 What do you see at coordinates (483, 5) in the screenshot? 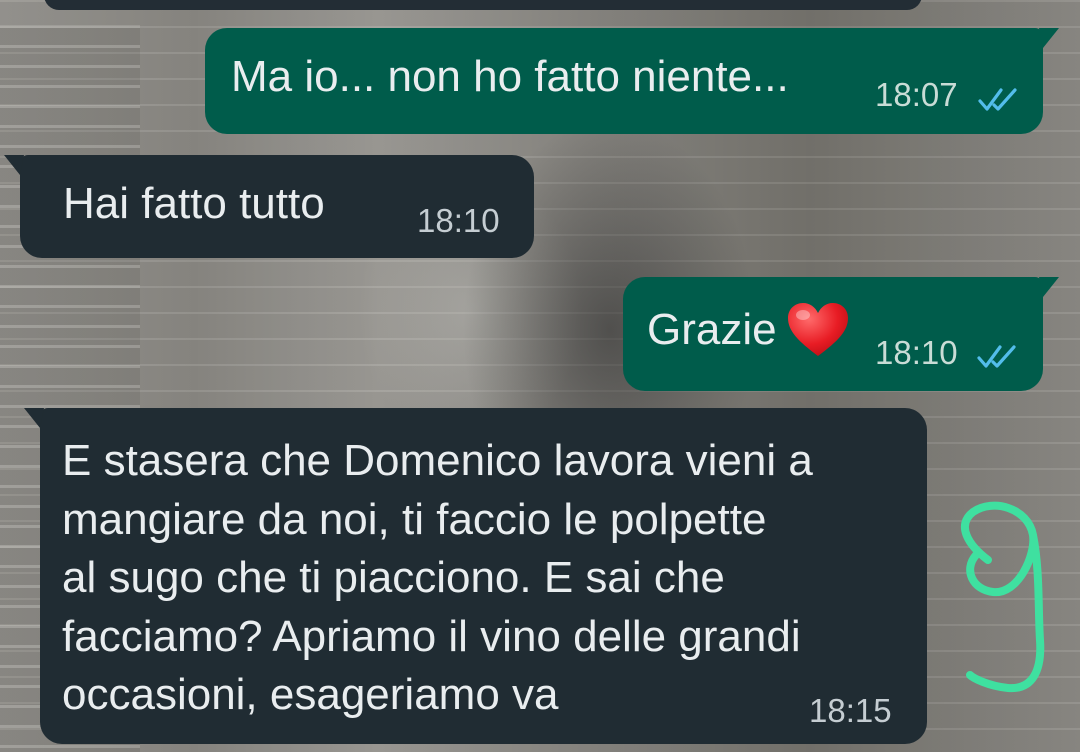
I see `previous-message-bubble-edge` at bounding box center [483, 5].